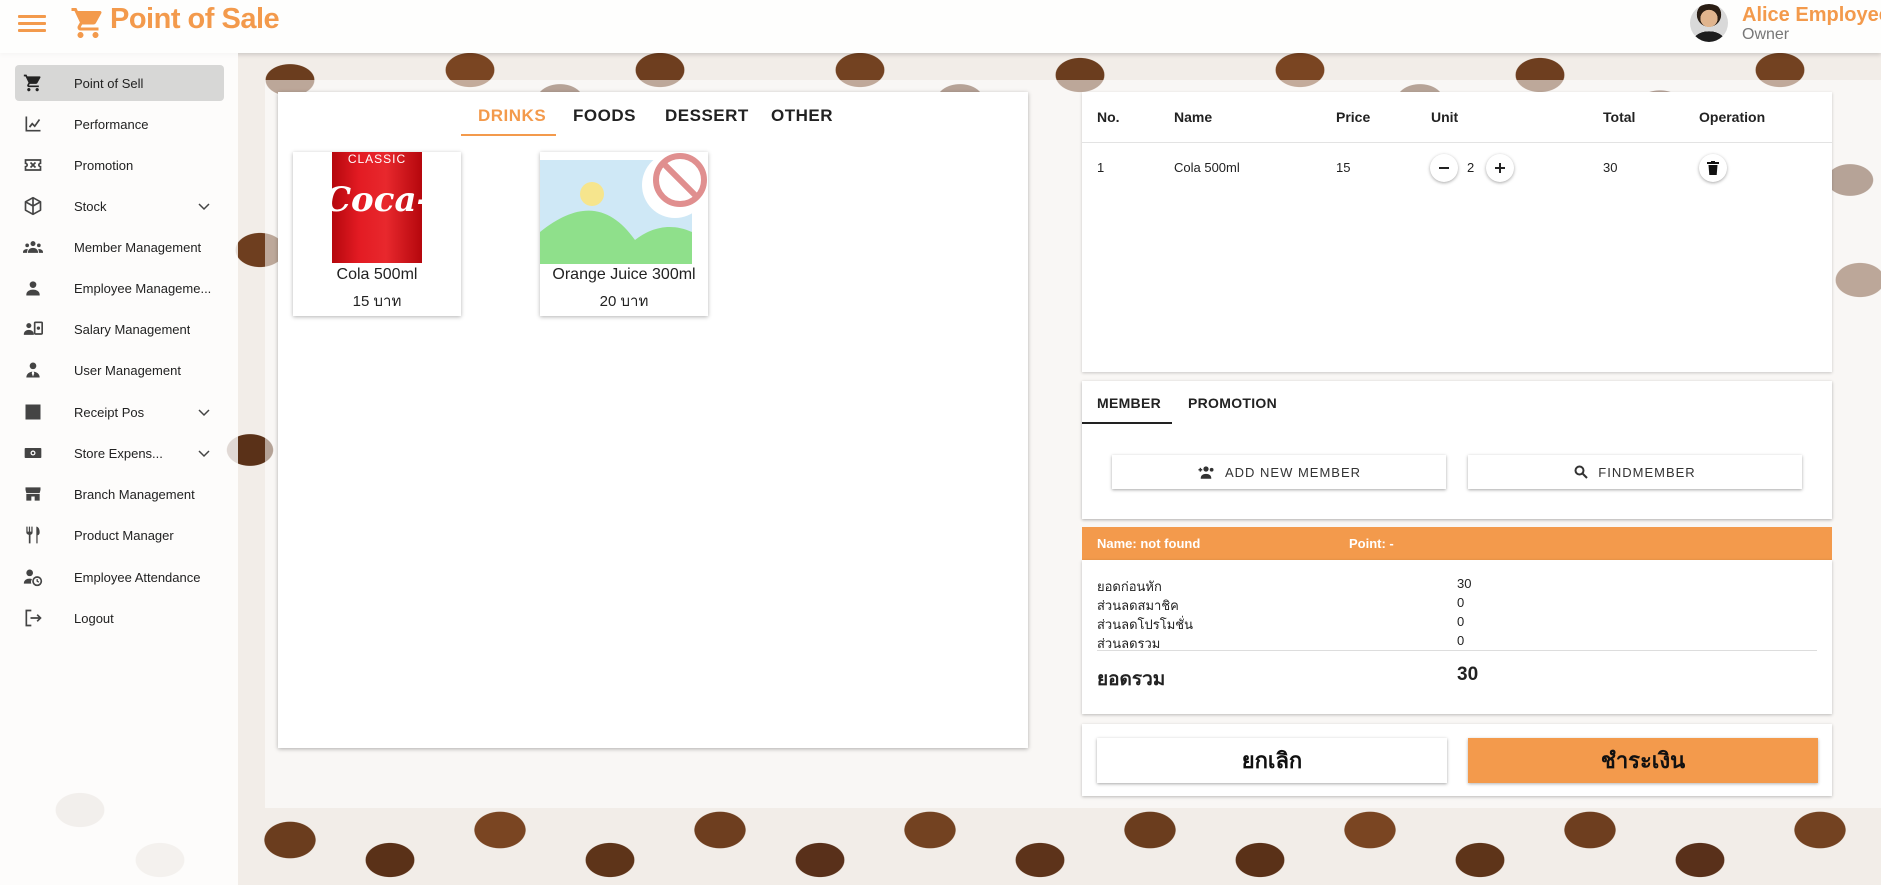 The image size is (1881, 885). Describe the element at coordinates (1643, 760) in the screenshot. I see `pay-button: ชำระเงิน` at that location.